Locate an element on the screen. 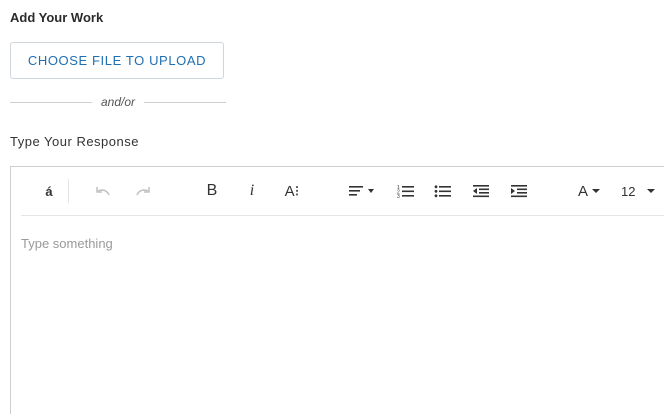 This screenshot has height=414, width=664. numbered-list-button: 1 2 3 is located at coordinates (406, 191).